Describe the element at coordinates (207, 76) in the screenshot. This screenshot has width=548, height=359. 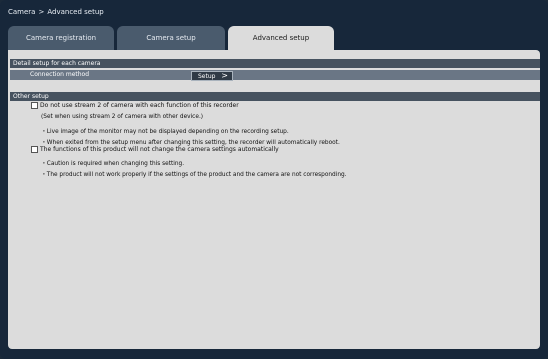
I see `setup-button-label: Setup` at that location.